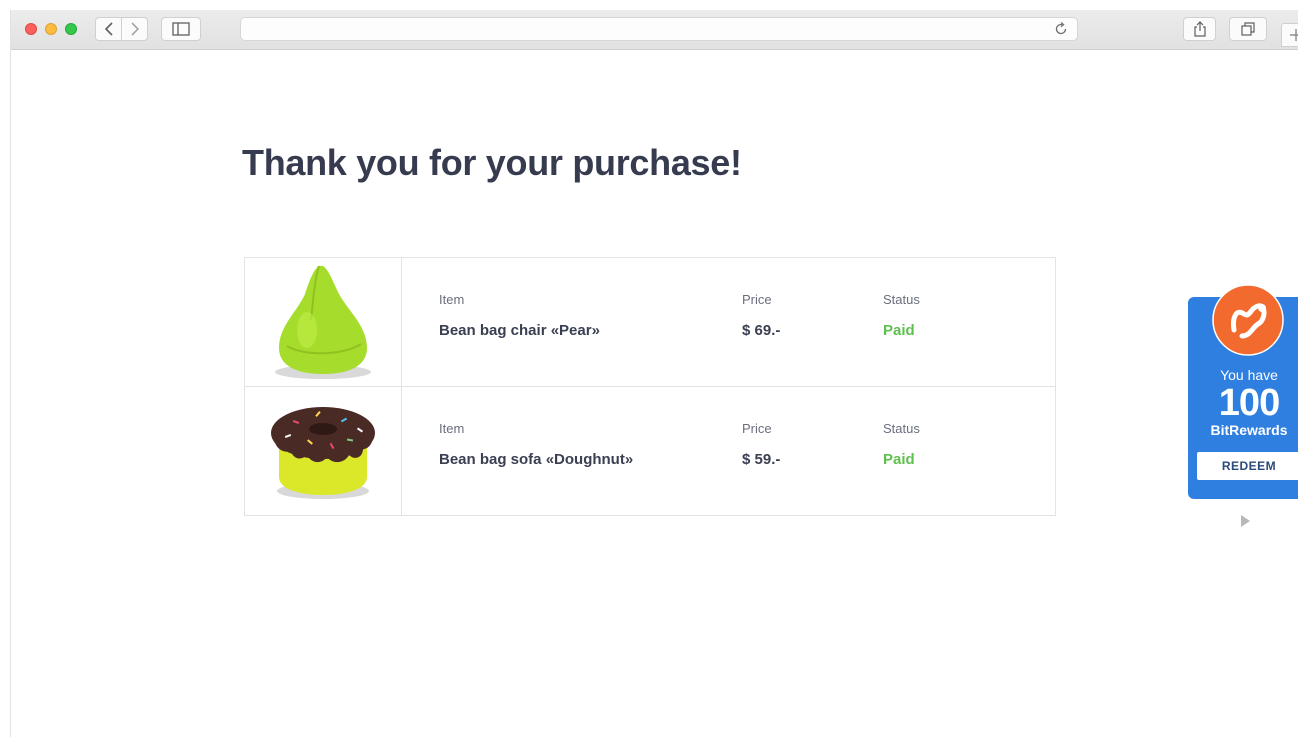  Describe the element at coordinates (1245, 521) in the screenshot. I see `play-icon` at that location.